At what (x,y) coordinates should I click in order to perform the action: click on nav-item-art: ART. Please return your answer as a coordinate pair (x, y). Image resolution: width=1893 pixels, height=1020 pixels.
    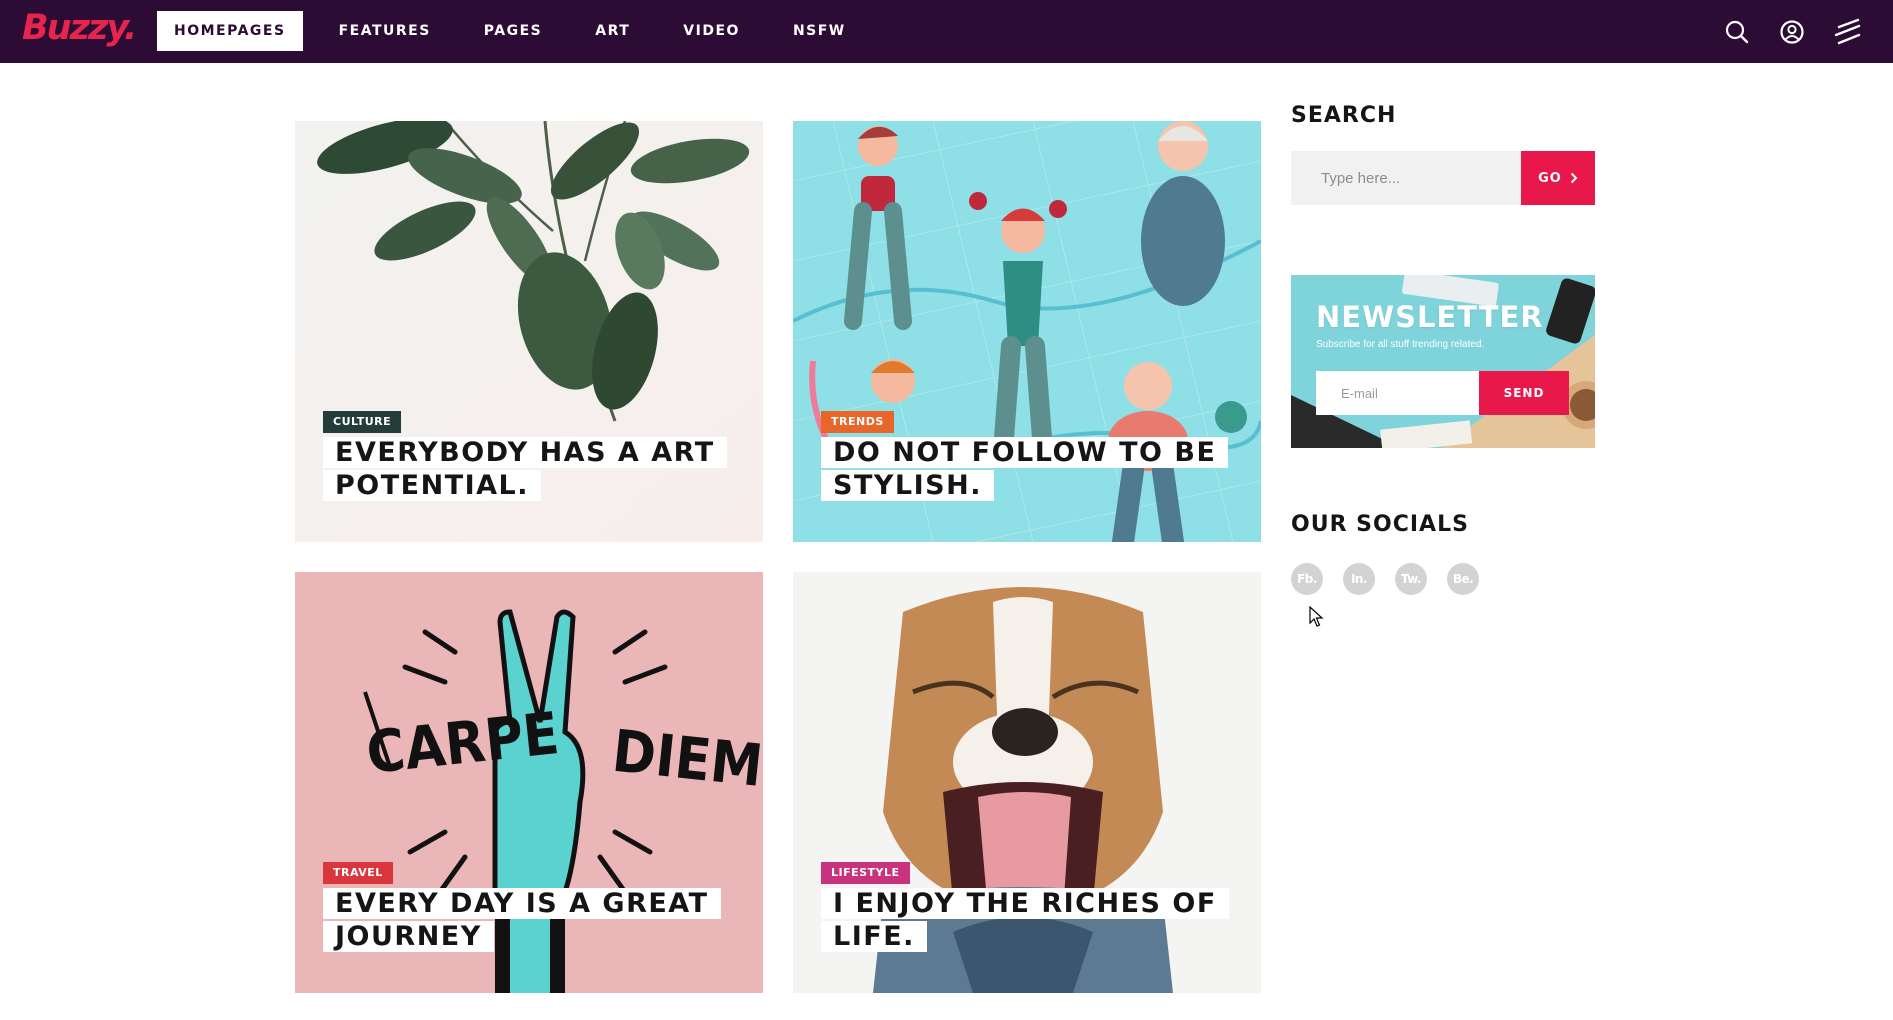
    Looking at the image, I should click on (612, 31).